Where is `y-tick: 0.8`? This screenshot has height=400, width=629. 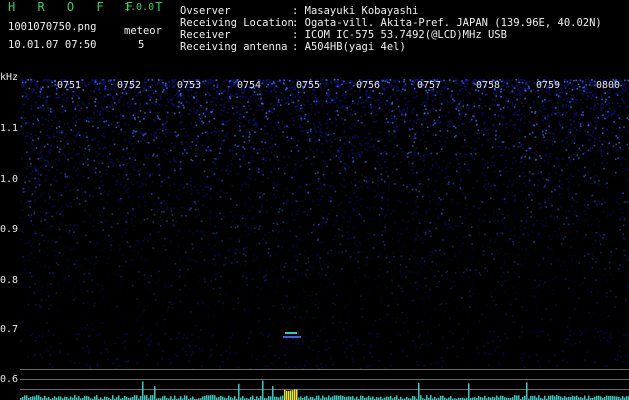 y-tick: 0.8 is located at coordinates (9, 280).